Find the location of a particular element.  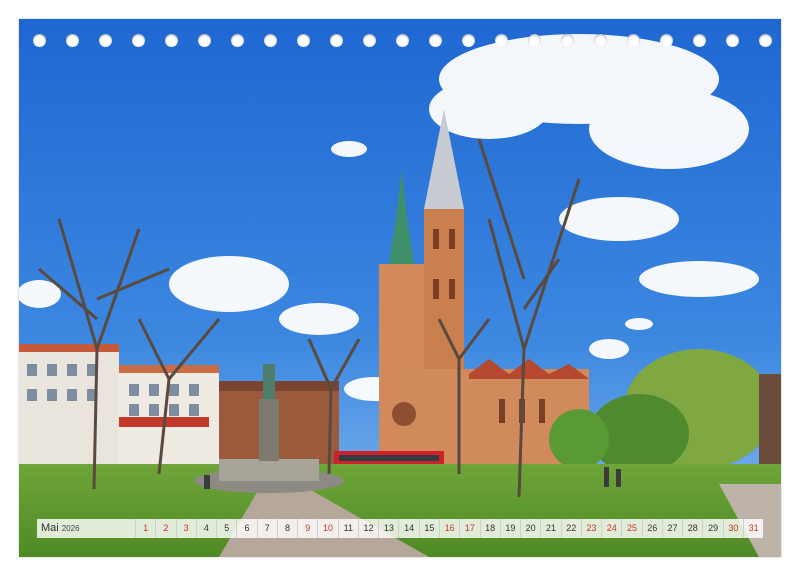

month-year: 2026 is located at coordinates (70, 528).